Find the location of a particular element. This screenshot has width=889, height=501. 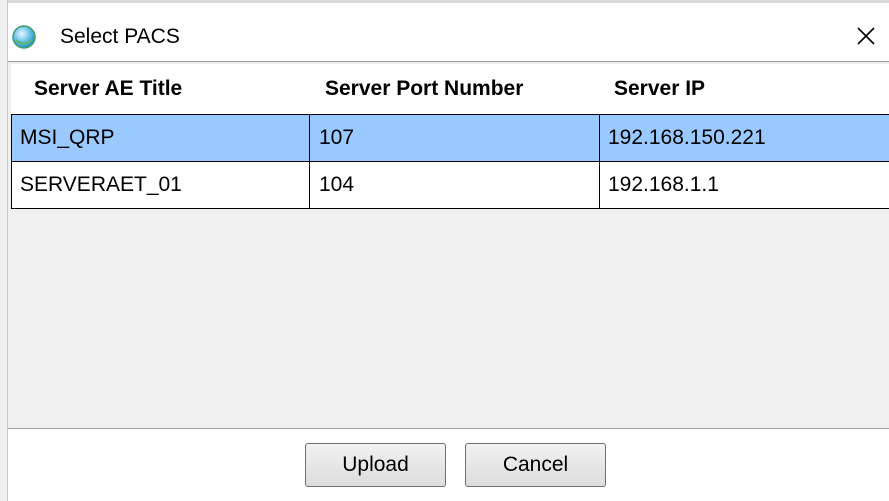

upload-button: Upload is located at coordinates (375, 465).